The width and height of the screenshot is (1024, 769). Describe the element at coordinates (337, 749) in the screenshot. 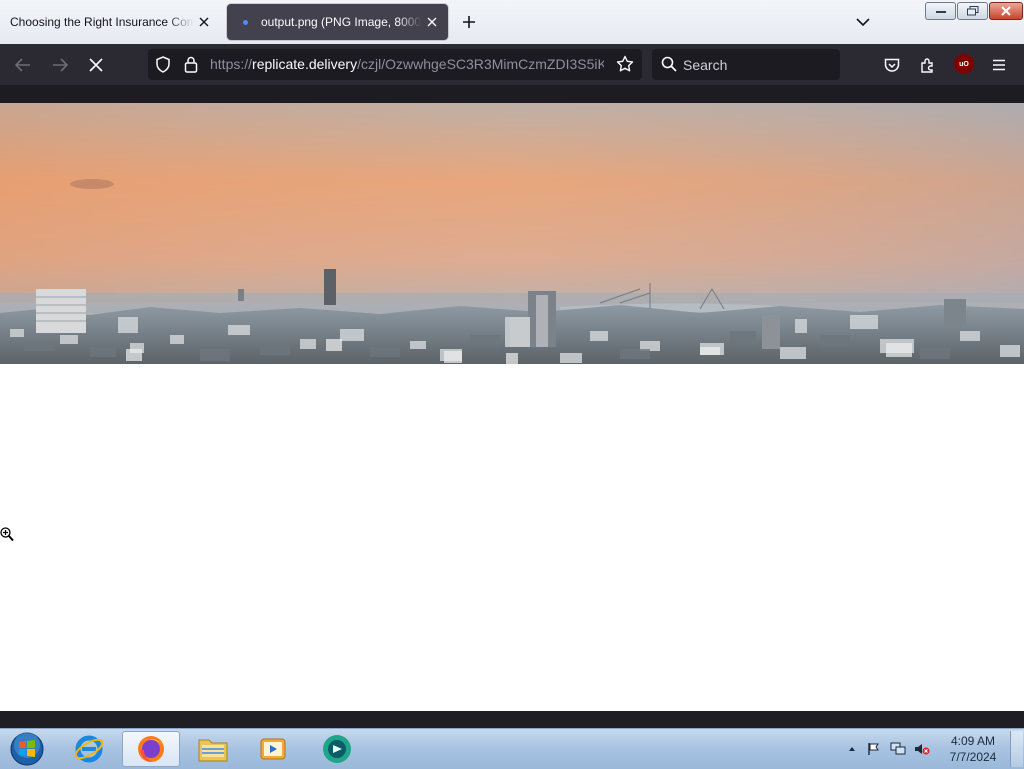

I see `app-circle-icon` at that location.